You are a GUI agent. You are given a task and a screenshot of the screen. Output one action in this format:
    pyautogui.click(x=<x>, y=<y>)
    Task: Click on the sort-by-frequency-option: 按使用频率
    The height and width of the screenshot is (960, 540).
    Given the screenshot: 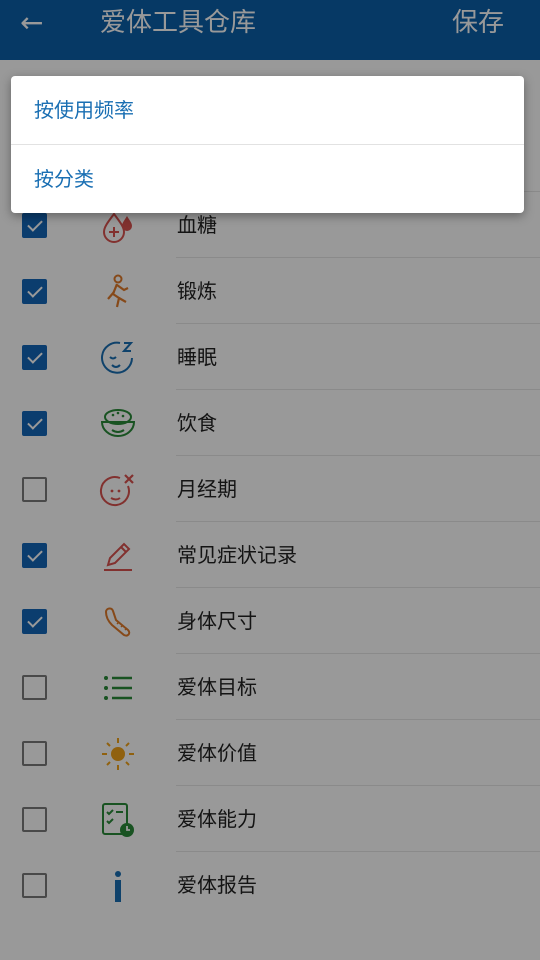 What is the action you would take?
    pyautogui.click(x=267, y=110)
    